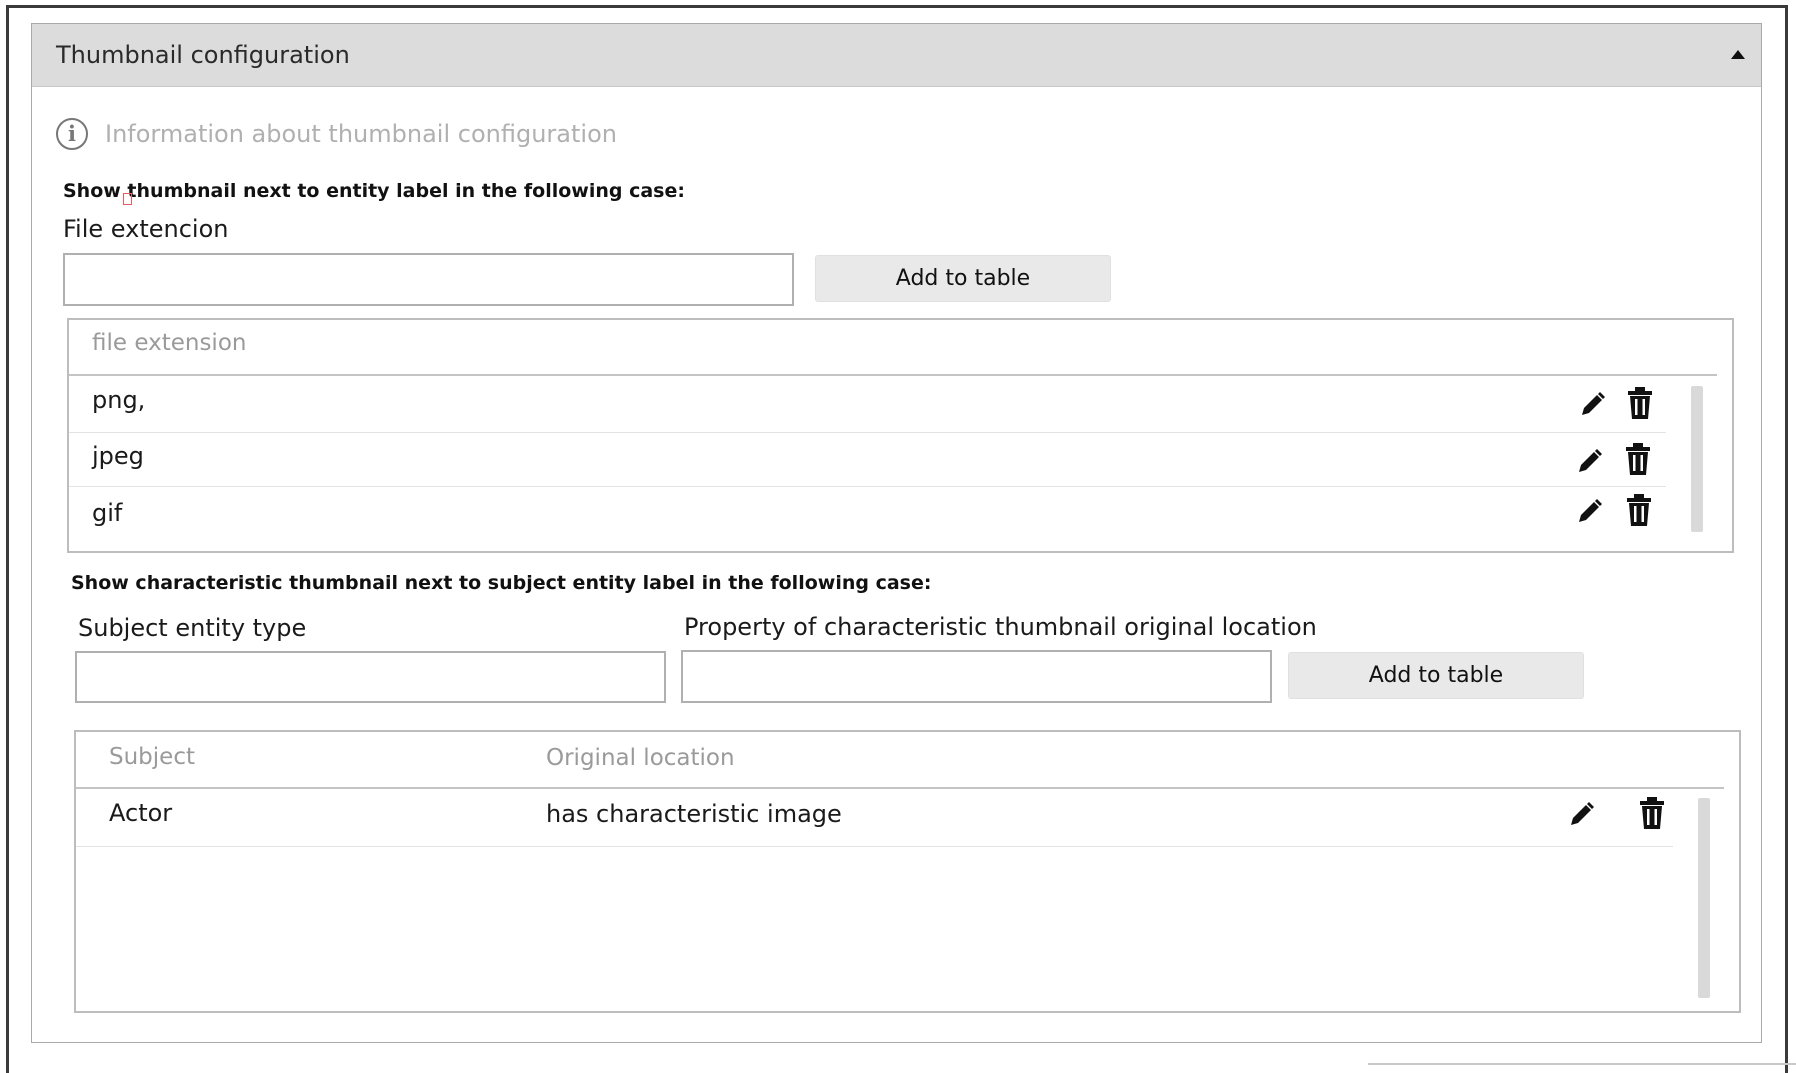 Image resolution: width=1796 pixels, height=1073 pixels. I want to click on panel-title: Thumbnail configuration, so click(203, 55).